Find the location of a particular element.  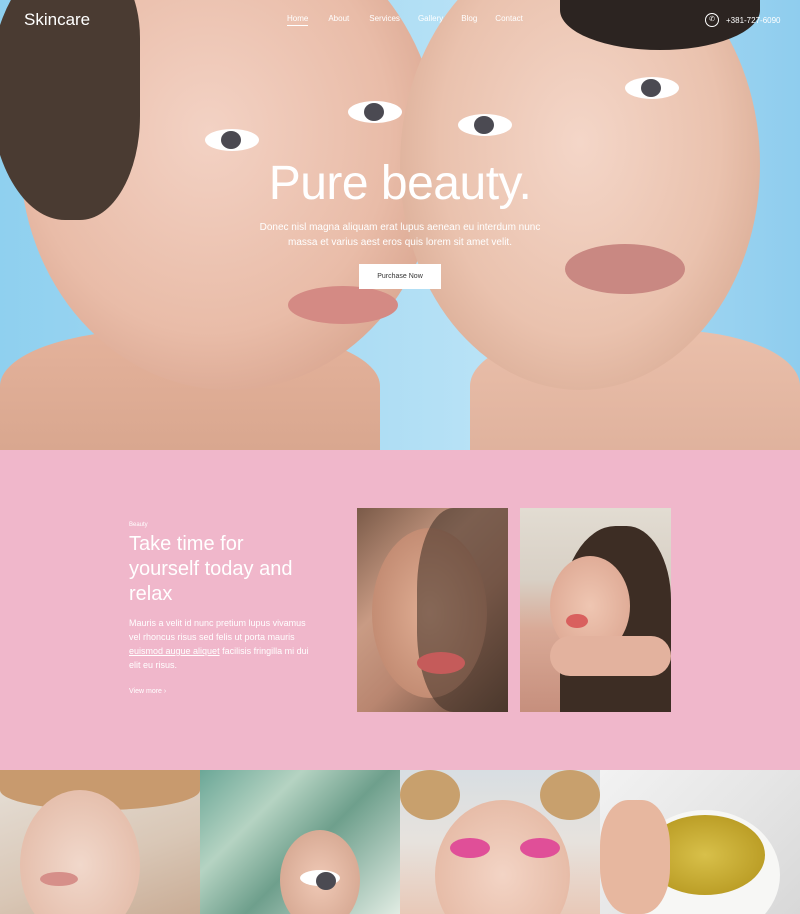

hero-title: Pure beauty. is located at coordinates (400, 183).